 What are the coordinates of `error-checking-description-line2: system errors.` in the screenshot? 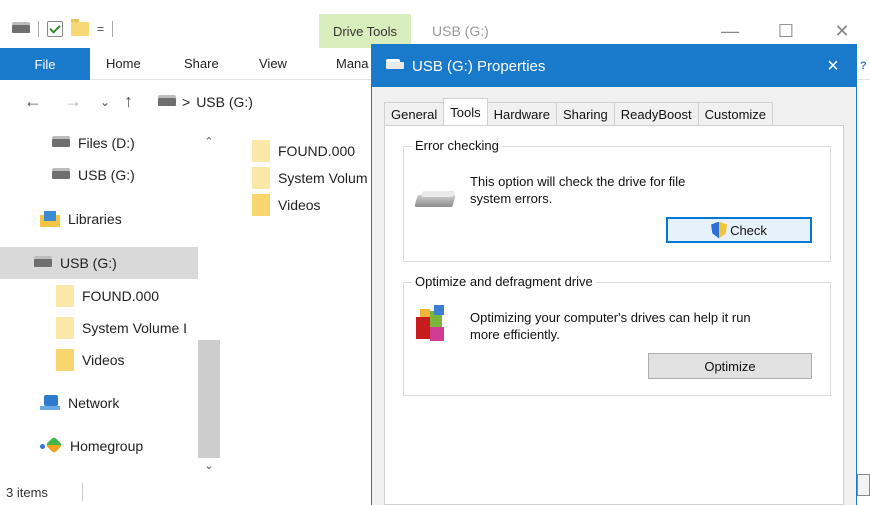 It's located at (511, 198).